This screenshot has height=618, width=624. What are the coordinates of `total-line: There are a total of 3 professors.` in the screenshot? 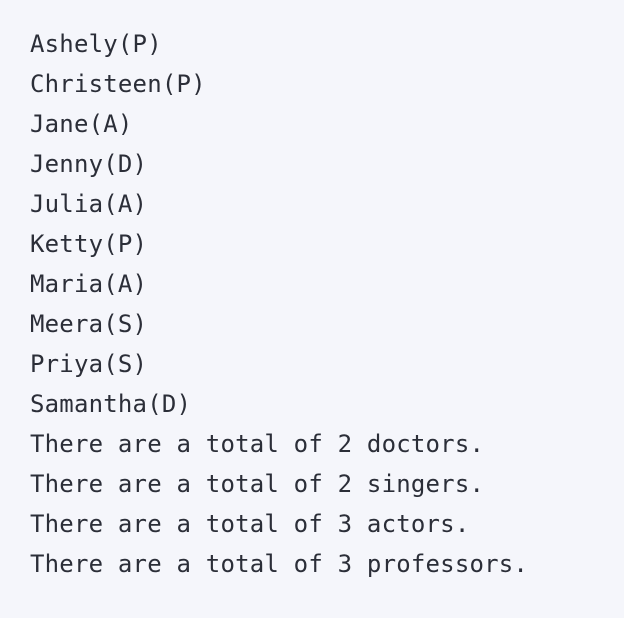 It's located at (279, 564).